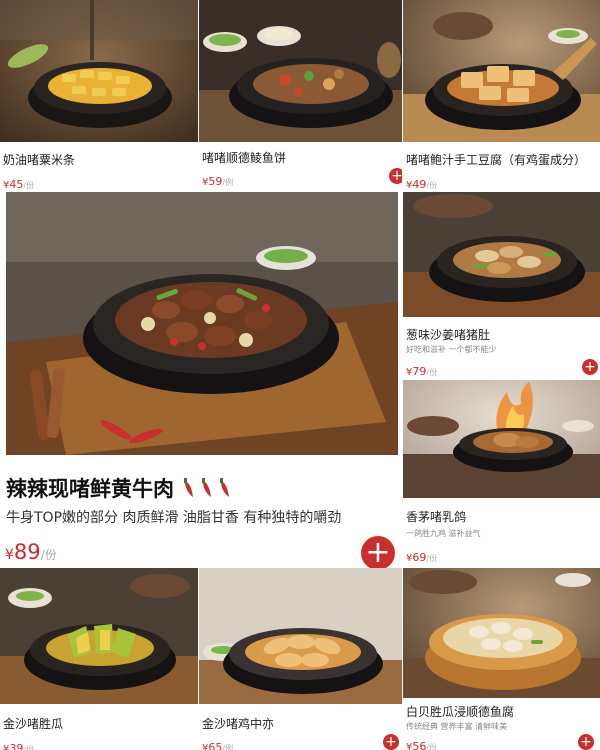 The image size is (600, 750). I want to click on dish-card: 白贝胜瓜浸顺德鱼腐 传统经典 营养丰富 清鲜味美 ¥56/份 +, so click(501, 659).